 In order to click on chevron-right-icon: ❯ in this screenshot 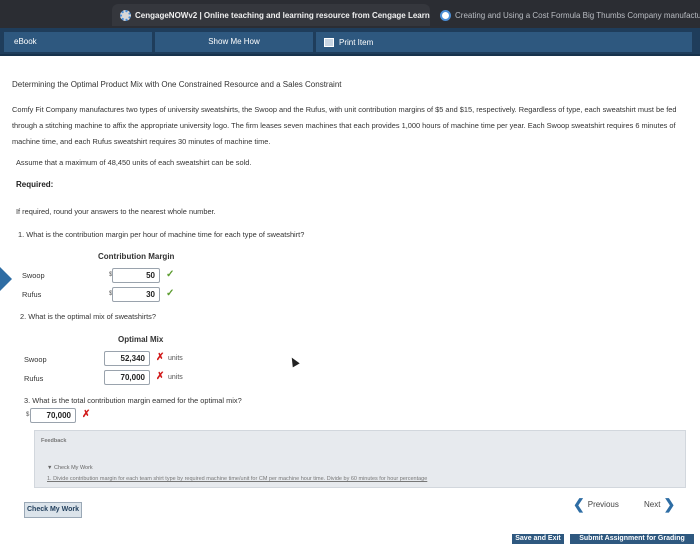, I will do `click(669, 504)`.